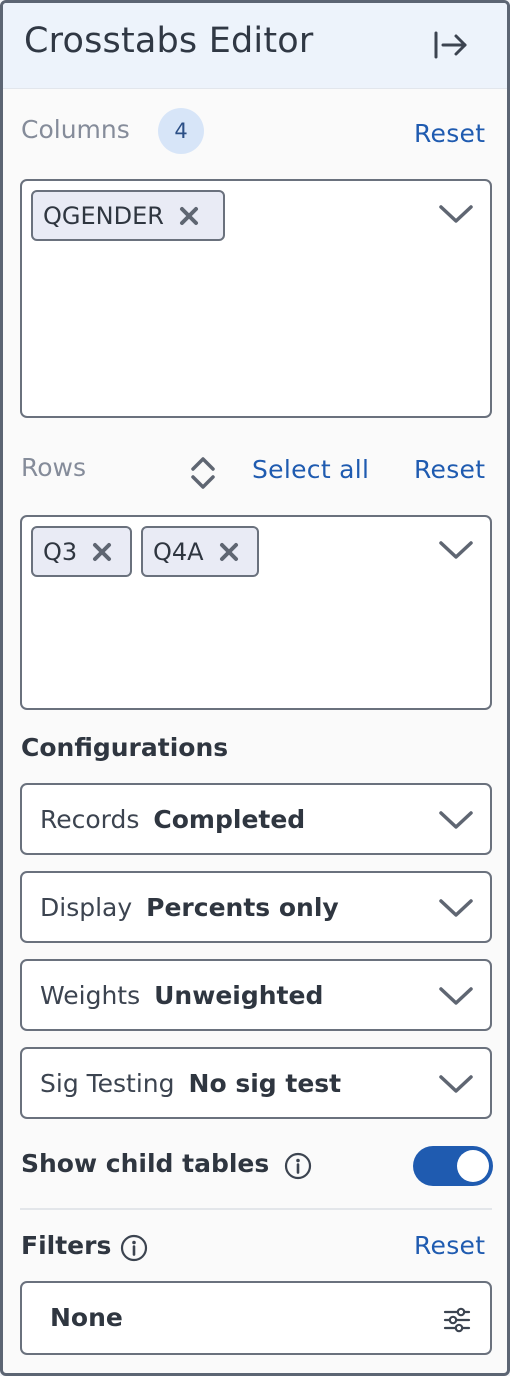 The height and width of the screenshot is (1376, 510). What do you see at coordinates (107, 1083) in the screenshot?
I see `dropdown-label: Sig Testing` at bounding box center [107, 1083].